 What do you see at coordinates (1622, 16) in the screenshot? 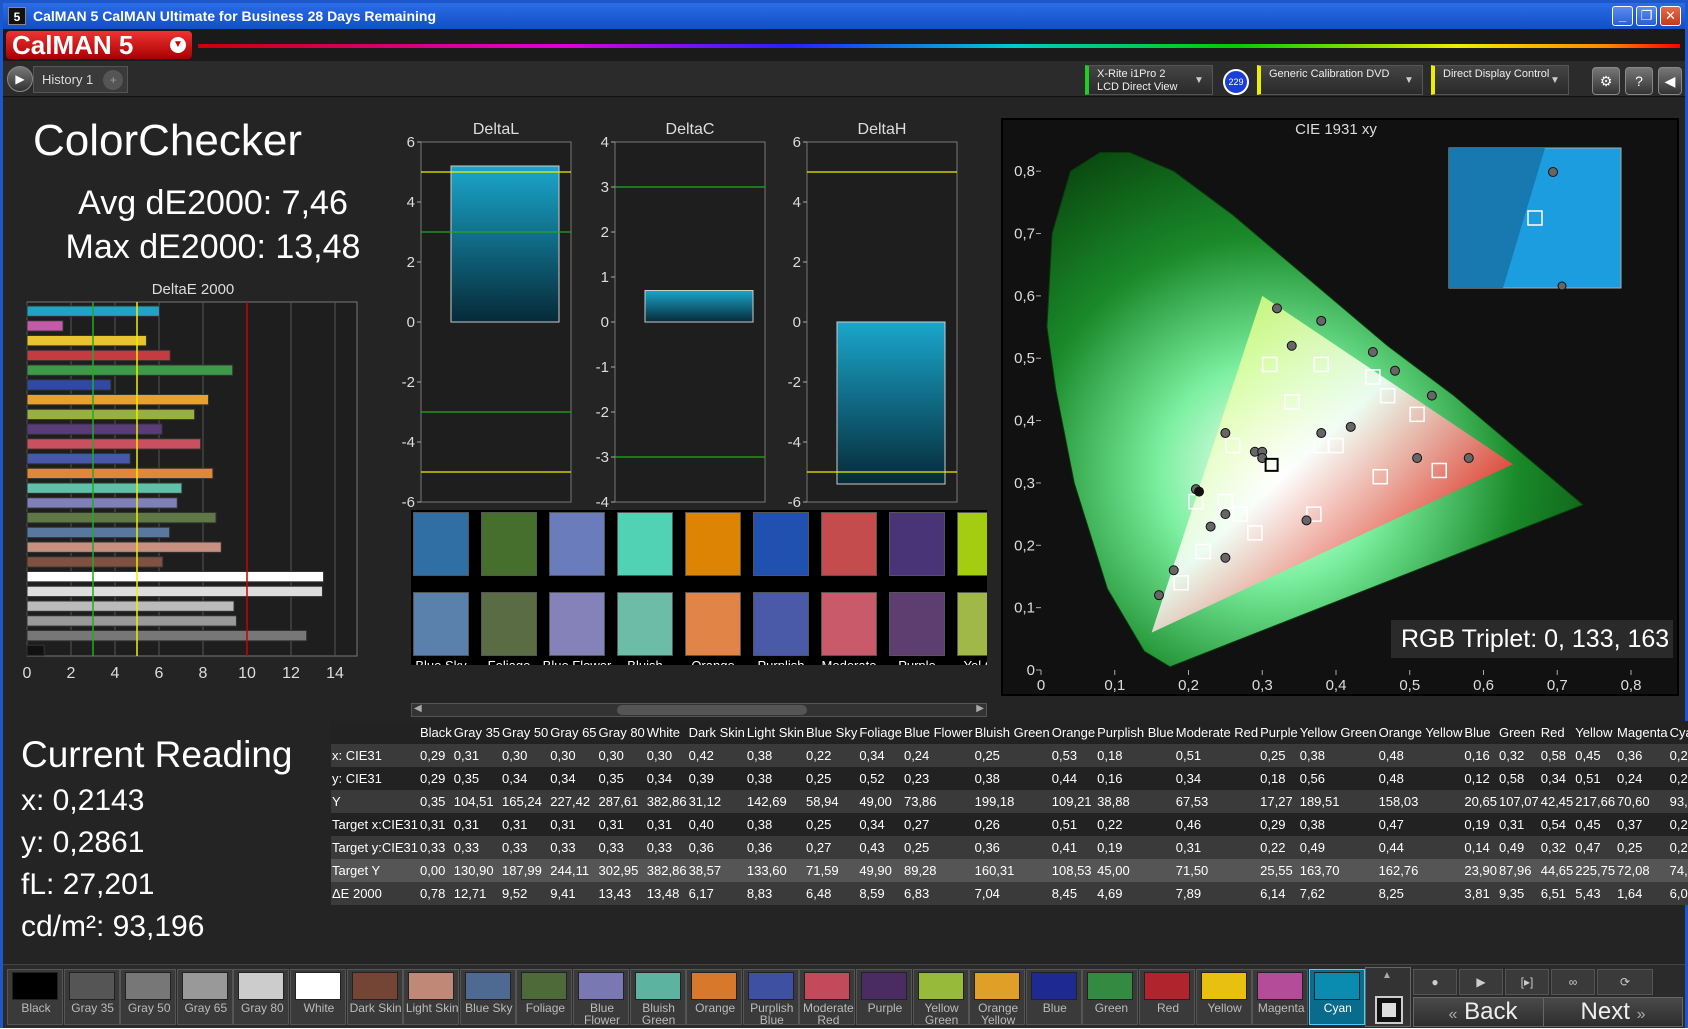
I see `minimize-button: _` at bounding box center [1622, 16].